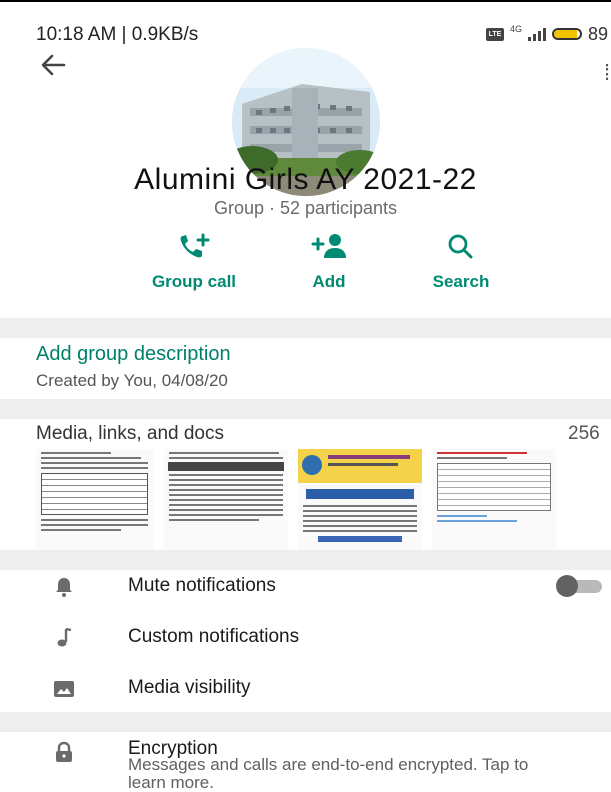  What do you see at coordinates (460, 246) in the screenshot?
I see `search-icon` at bounding box center [460, 246].